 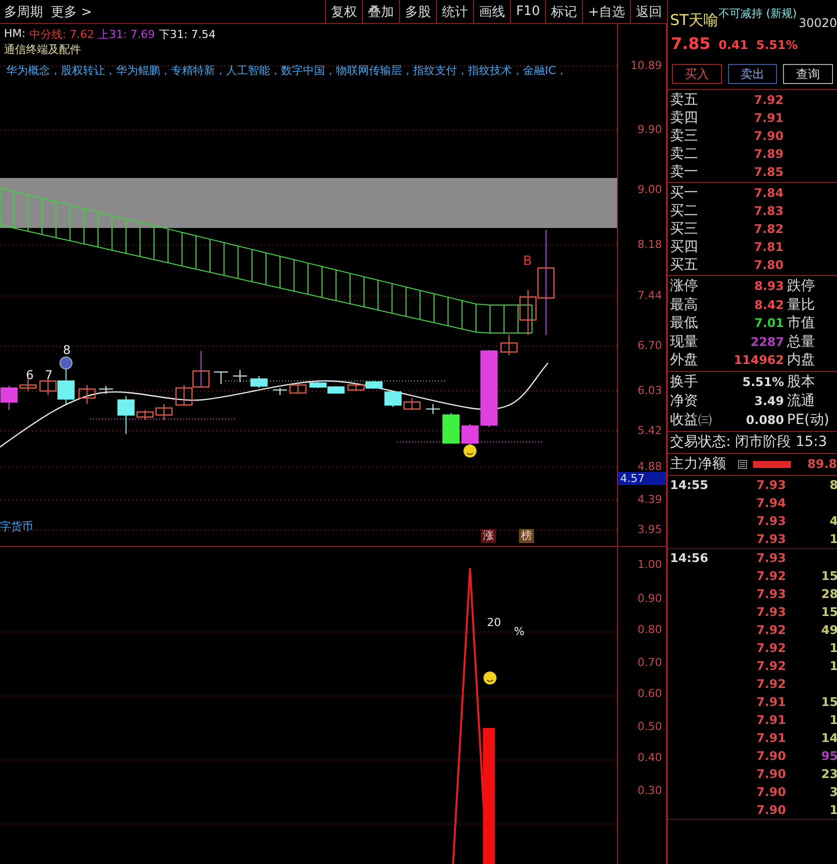 I want to click on main-force-value: 89.8, so click(x=821, y=464).